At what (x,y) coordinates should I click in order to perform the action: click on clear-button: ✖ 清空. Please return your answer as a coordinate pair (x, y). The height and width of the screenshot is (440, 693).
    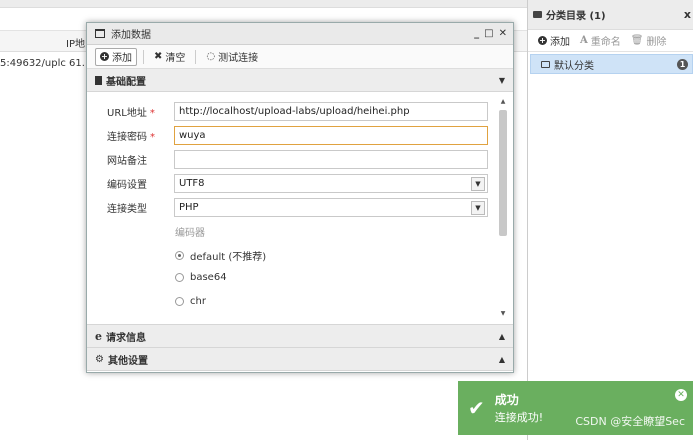
    Looking at the image, I should click on (169, 57).